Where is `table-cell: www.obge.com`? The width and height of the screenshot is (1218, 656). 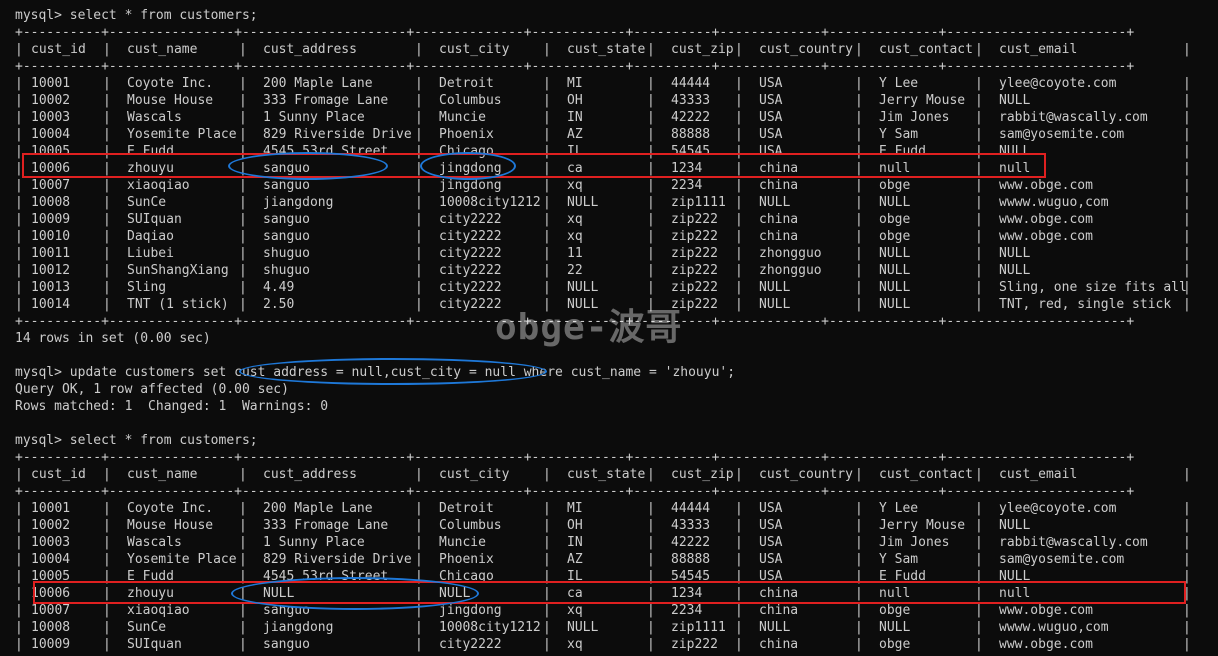
table-cell: www.obge.com is located at coordinates (1046, 610).